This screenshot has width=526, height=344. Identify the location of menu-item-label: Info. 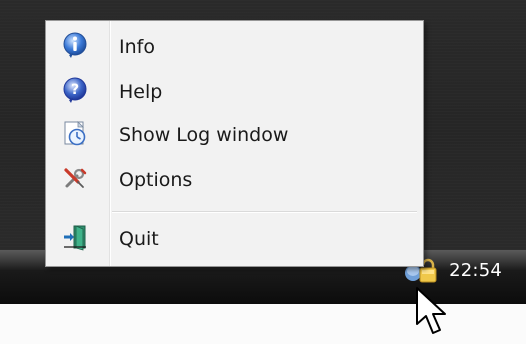
(137, 47).